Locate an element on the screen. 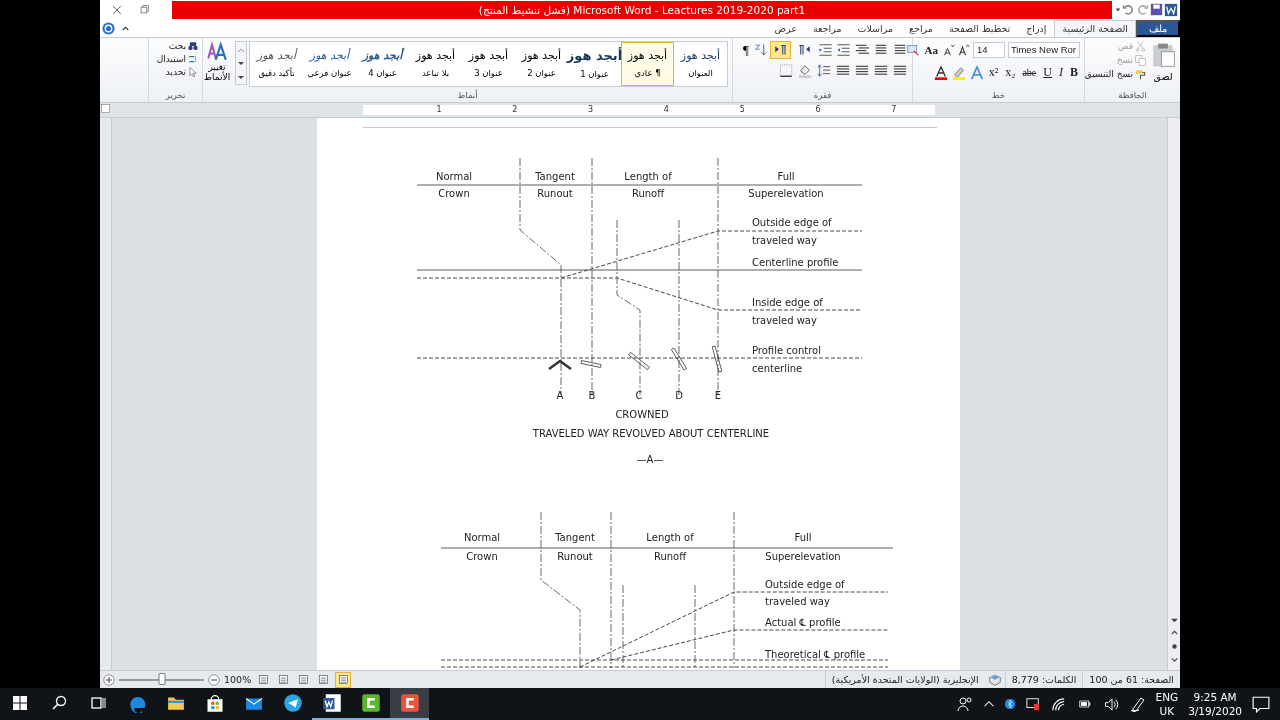 The width and height of the screenshot is (1280, 720). increase-indent-icon is located at coordinates (825, 49).